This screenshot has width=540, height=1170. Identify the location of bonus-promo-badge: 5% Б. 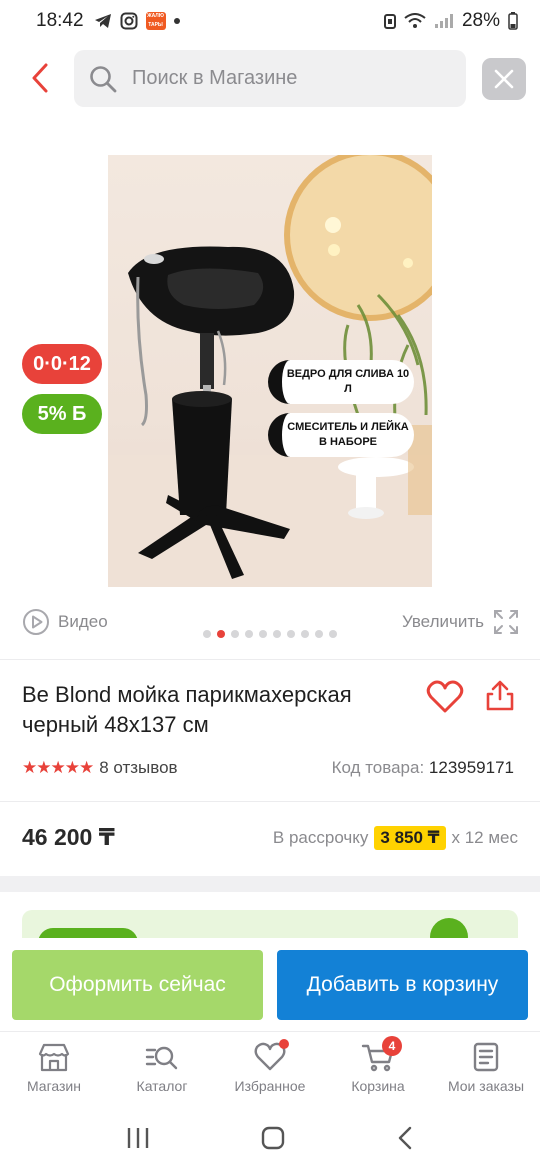
(62, 414).